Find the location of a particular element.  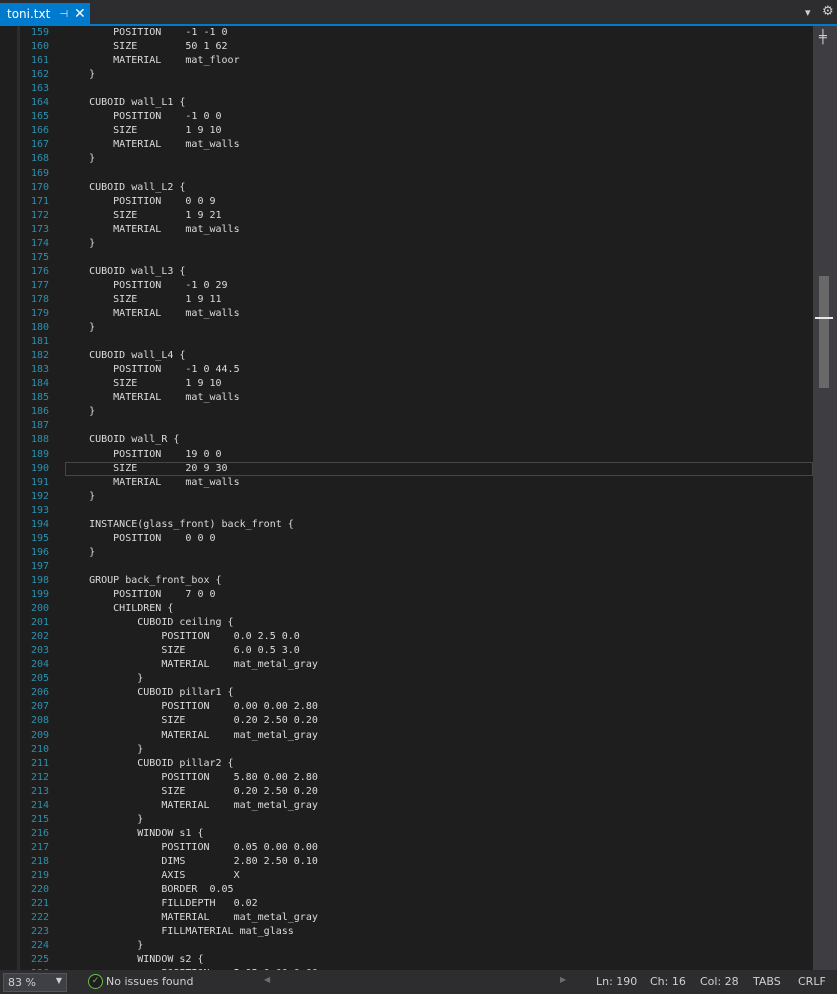

code-line: 201 CUBOID ceiling { is located at coordinates (406, 623).